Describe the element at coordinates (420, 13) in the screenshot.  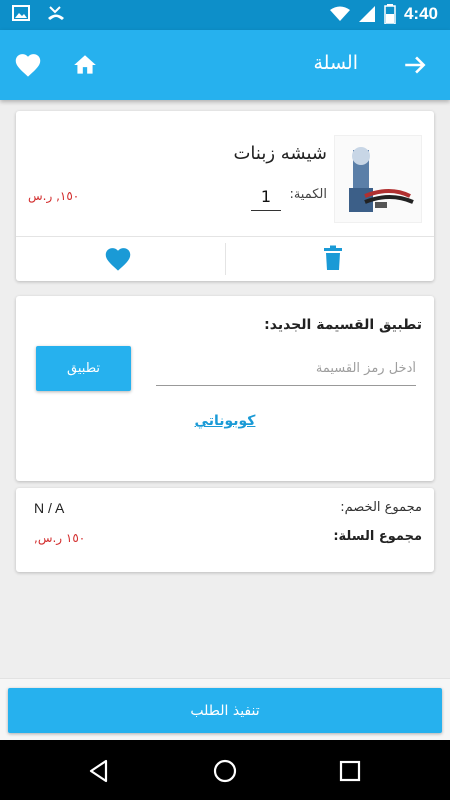
I see `clock: 4:40` at that location.